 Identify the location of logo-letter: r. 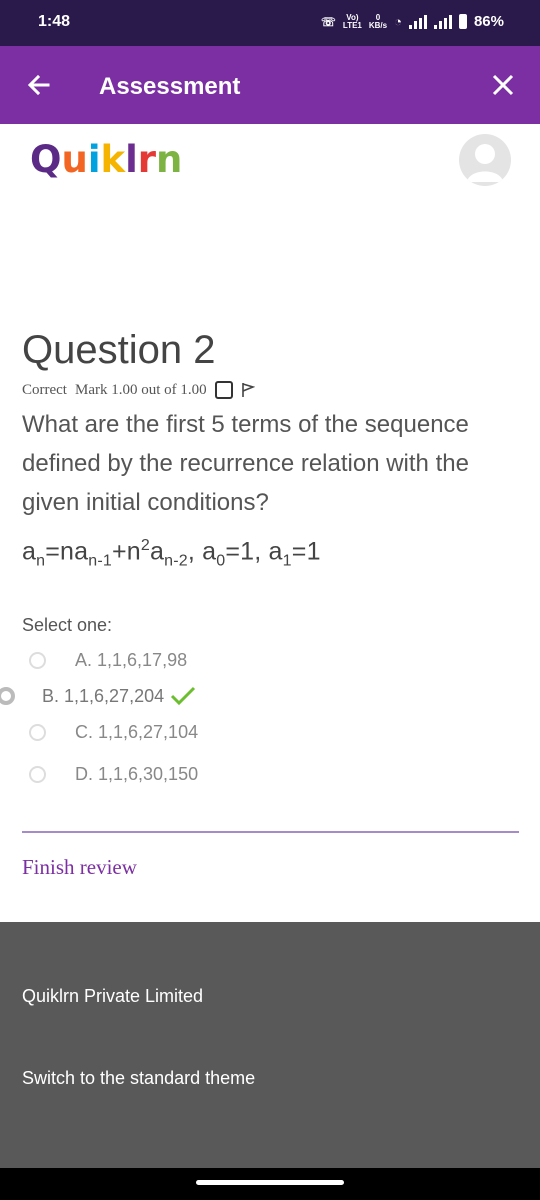
(147, 159).